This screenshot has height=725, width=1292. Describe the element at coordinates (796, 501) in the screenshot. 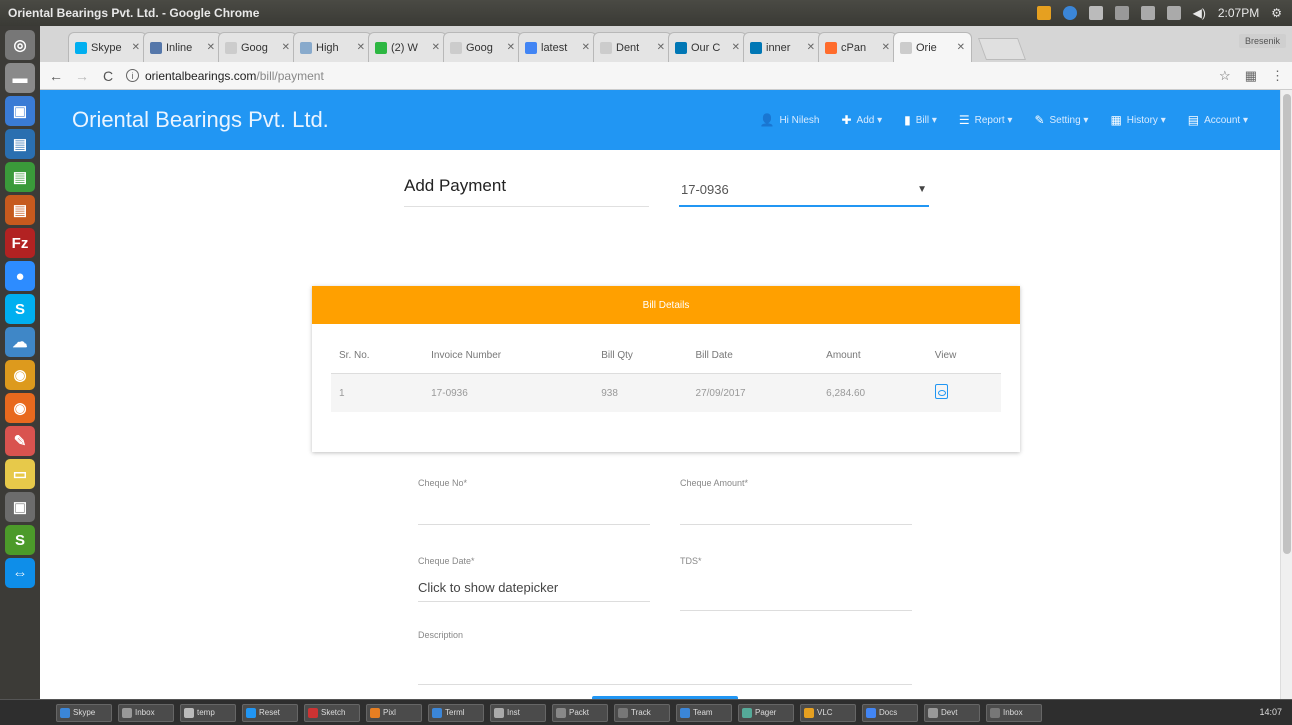

I see `cheque-amount-field: Cheque Amount*` at that location.